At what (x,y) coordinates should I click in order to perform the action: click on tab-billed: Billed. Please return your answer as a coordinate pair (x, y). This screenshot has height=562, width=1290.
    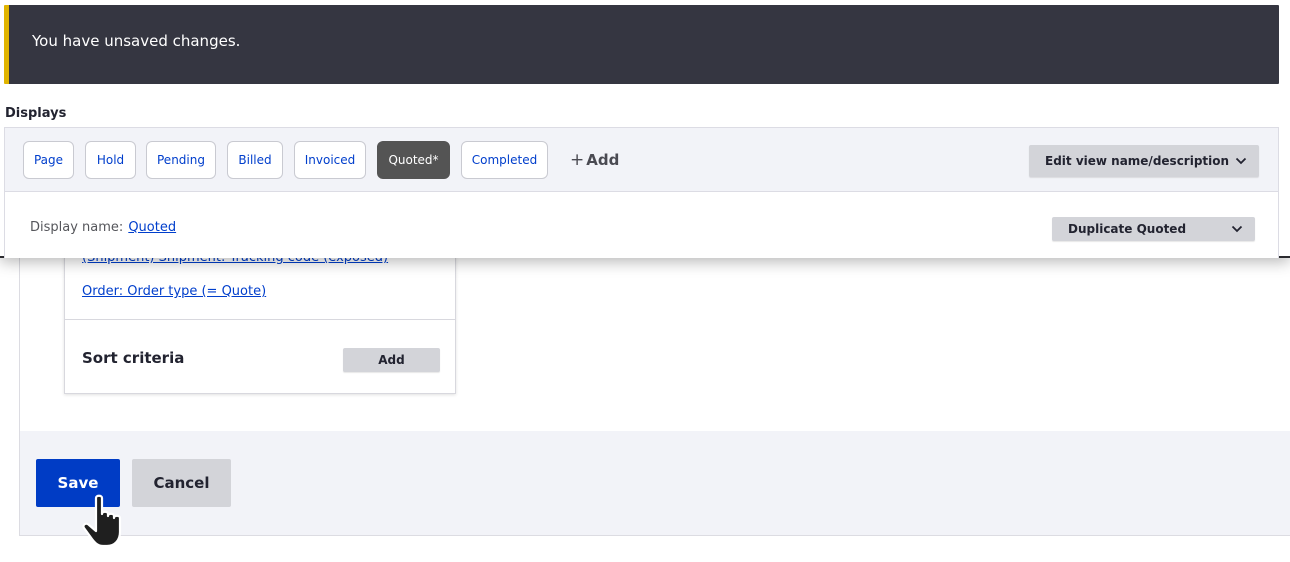
    Looking at the image, I should click on (255, 160).